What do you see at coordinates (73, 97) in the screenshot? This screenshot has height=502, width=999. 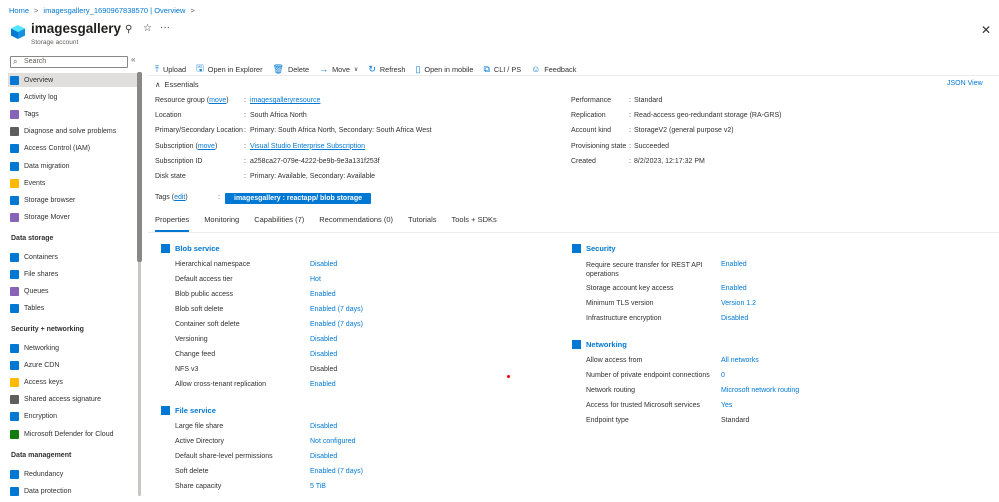 I see `sidebar-item-activity-log: Activity log` at bounding box center [73, 97].